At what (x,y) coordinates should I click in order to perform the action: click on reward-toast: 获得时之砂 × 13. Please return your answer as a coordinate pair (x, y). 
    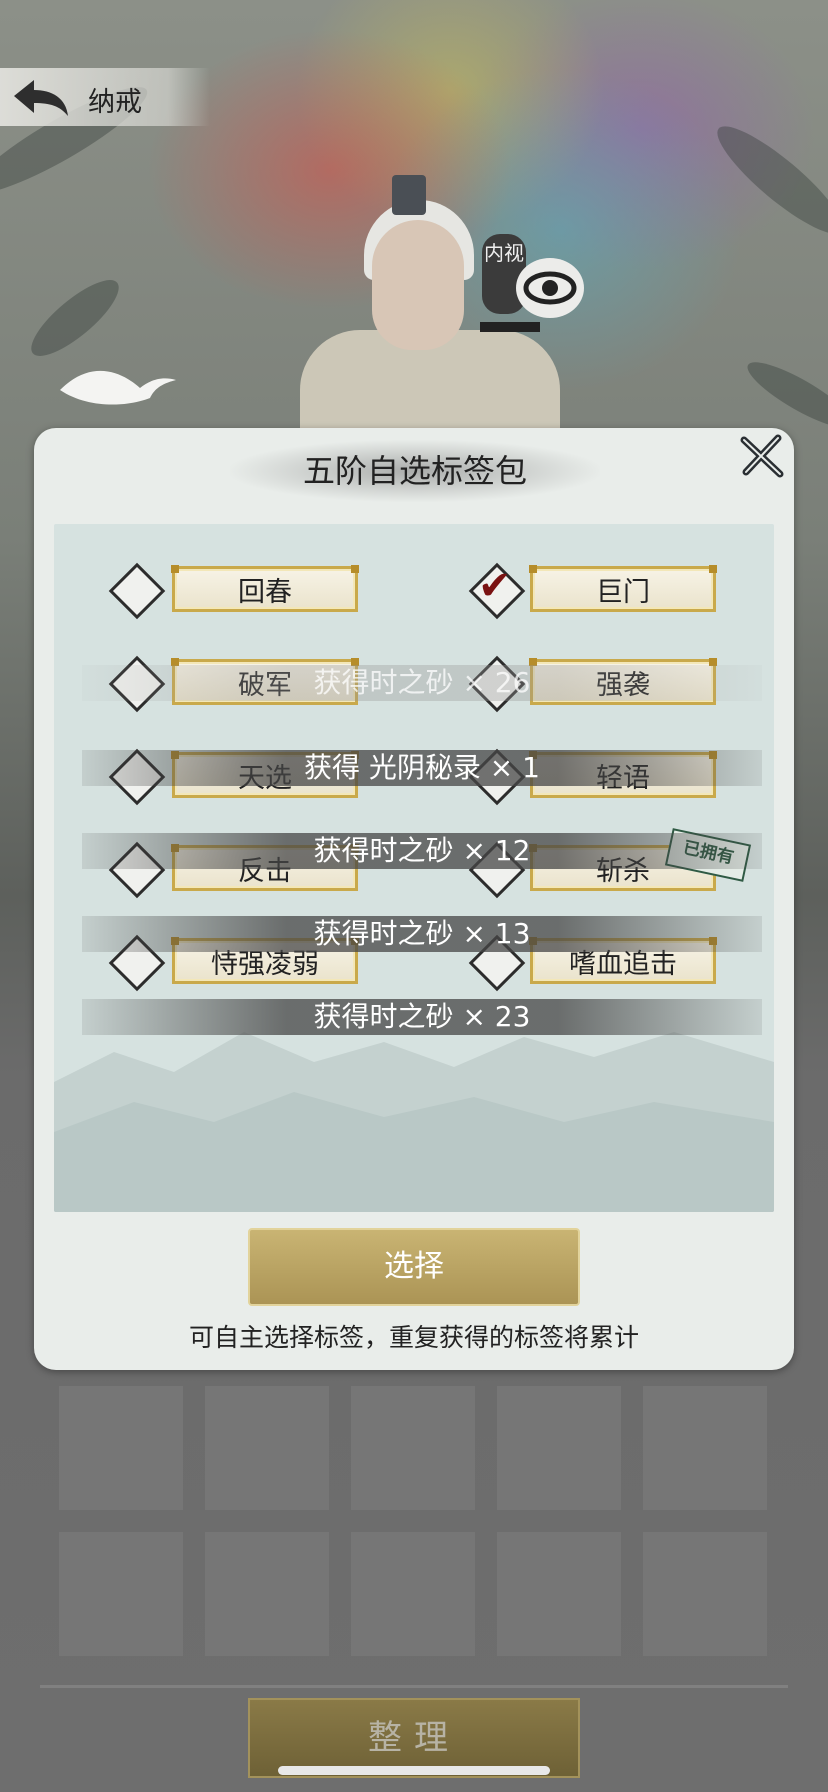
    Looking at the image, I should click on (422, 934).